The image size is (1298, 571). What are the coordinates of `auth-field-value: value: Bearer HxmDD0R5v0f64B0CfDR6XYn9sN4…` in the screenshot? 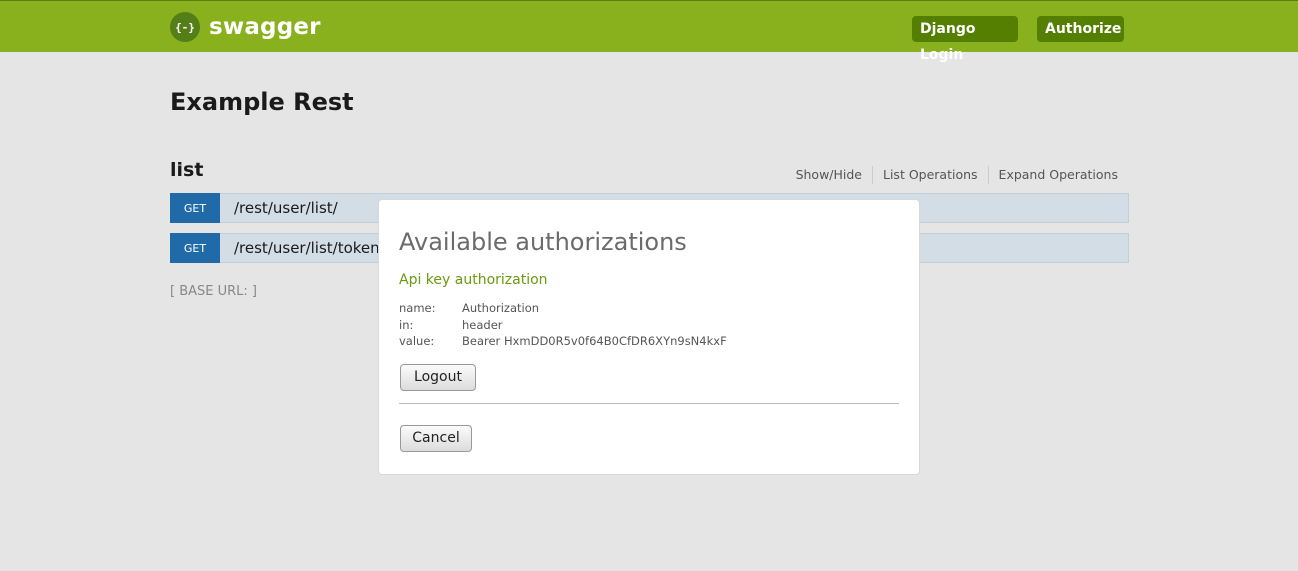 It's located at (563, 341).